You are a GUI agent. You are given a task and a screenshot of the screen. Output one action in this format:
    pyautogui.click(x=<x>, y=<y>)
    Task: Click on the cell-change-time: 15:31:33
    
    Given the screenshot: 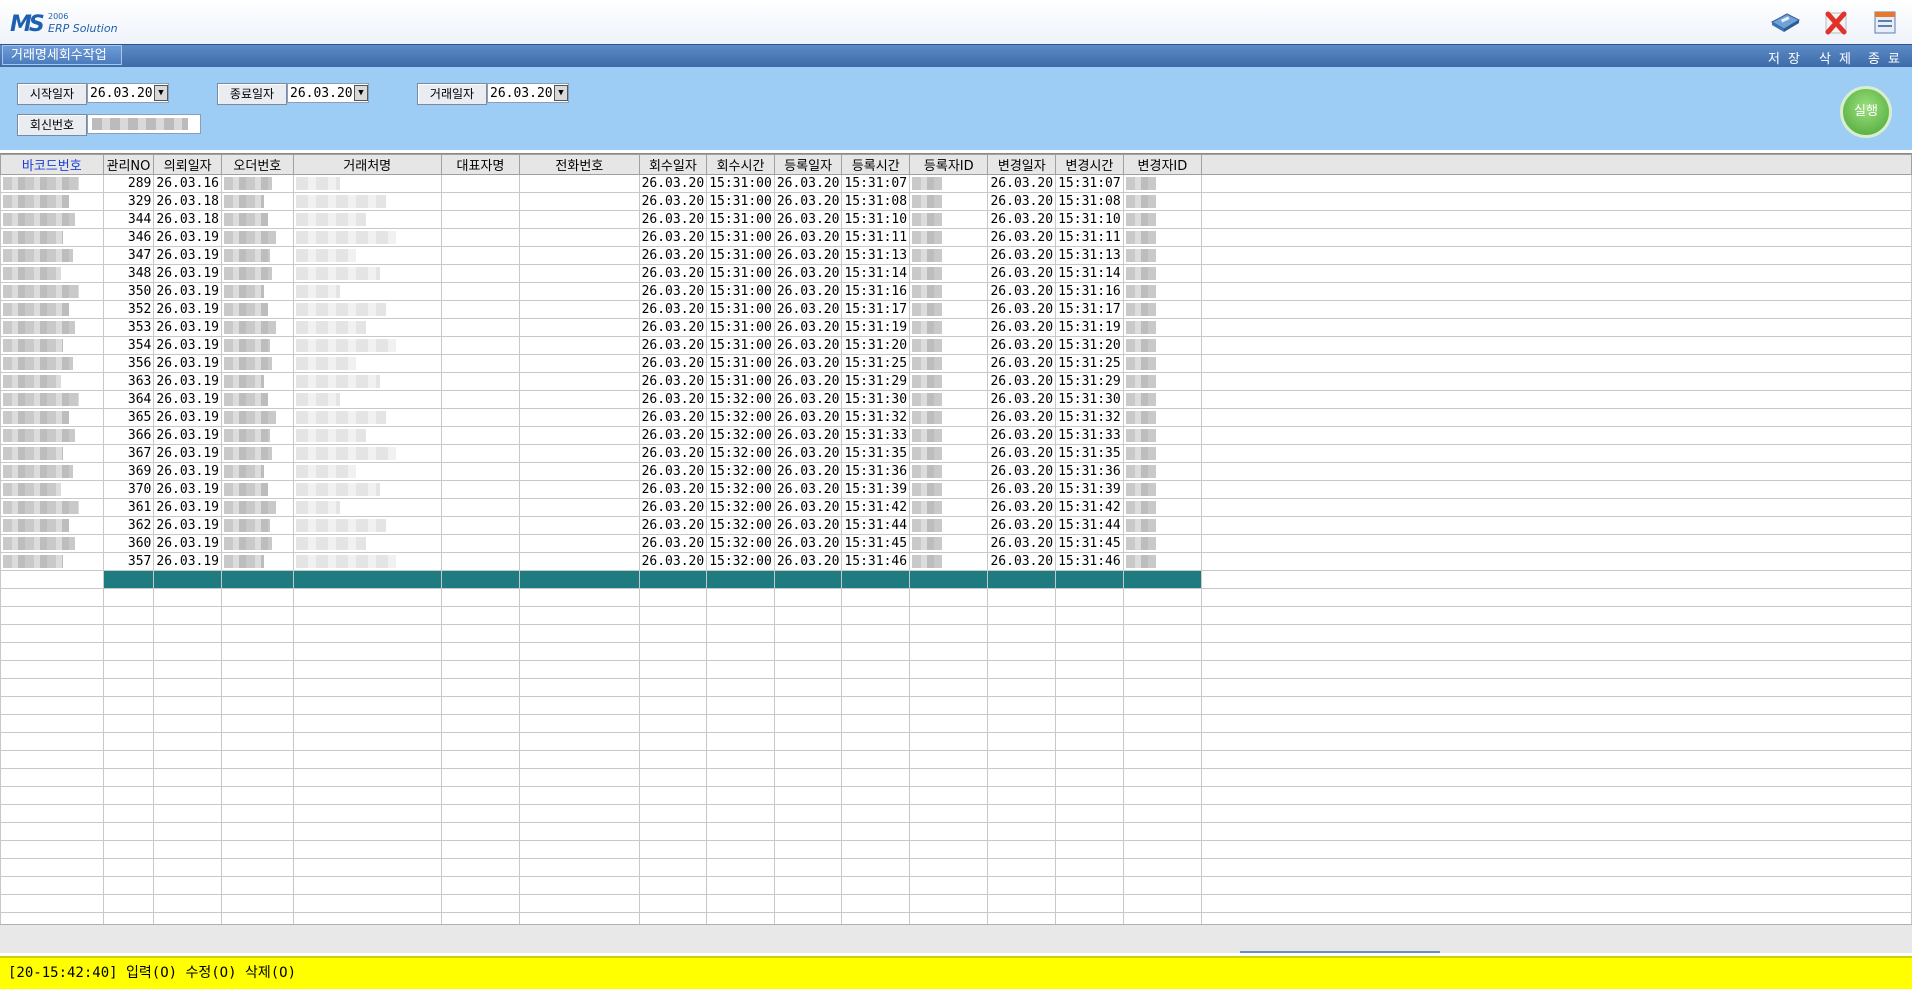 What is the action you would take?
    pyautogui.click(x=1089, y=435)
    